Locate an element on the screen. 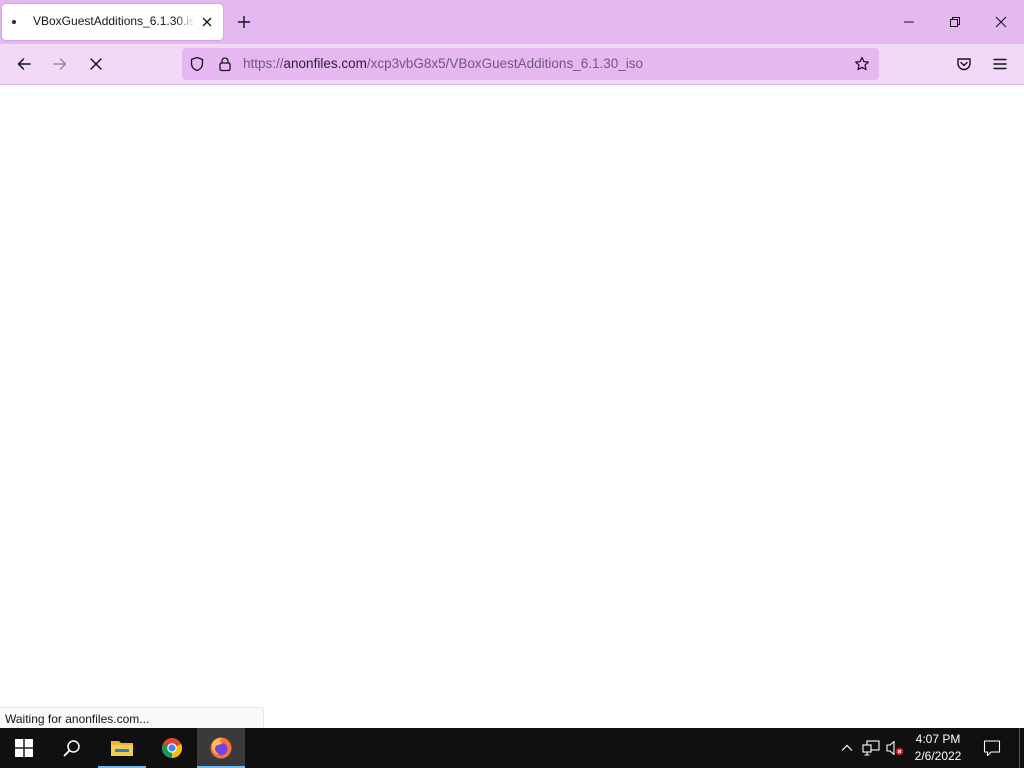 The image size is (1024, 768). site-security-button is located at coordinates (225, 64).